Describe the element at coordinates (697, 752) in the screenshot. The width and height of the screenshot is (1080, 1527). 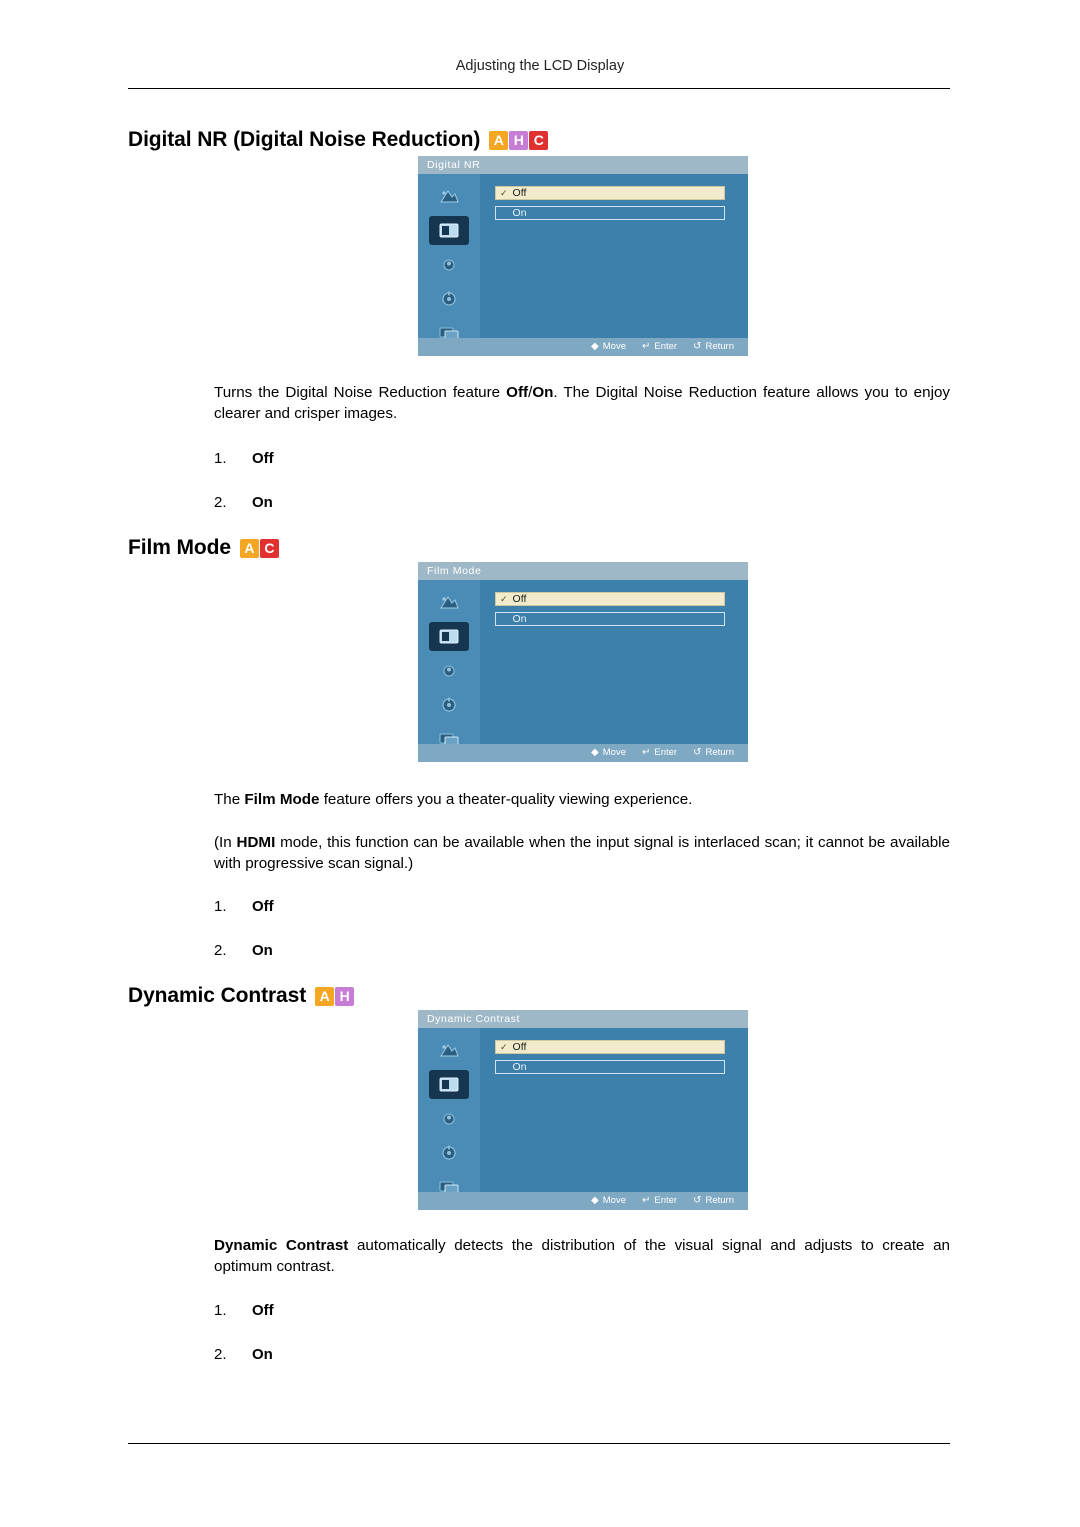
I see `return-arrow-icon: ↺` at that location.